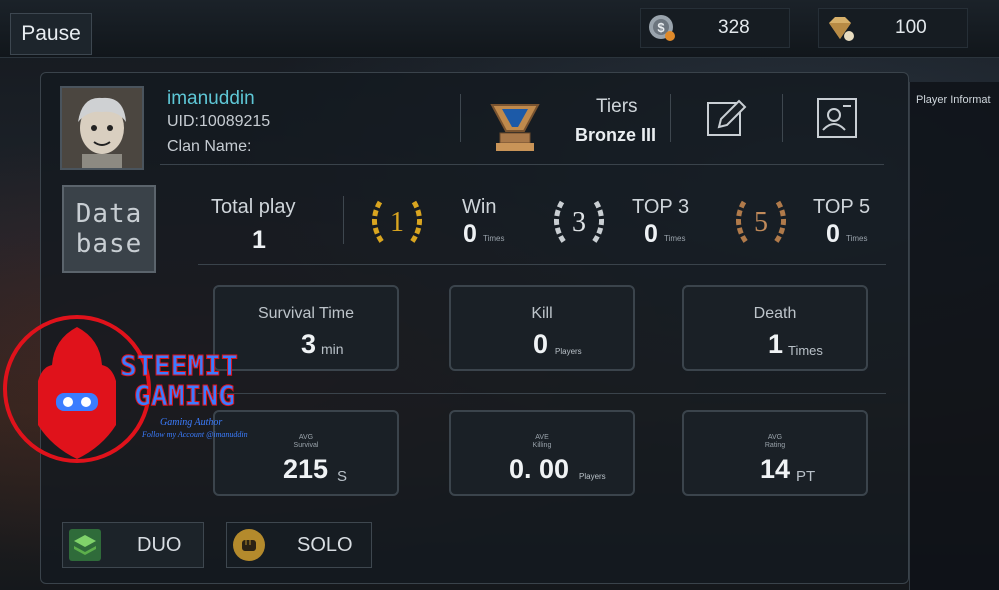  I want to click on death-unit: Times, so click(805, 350).